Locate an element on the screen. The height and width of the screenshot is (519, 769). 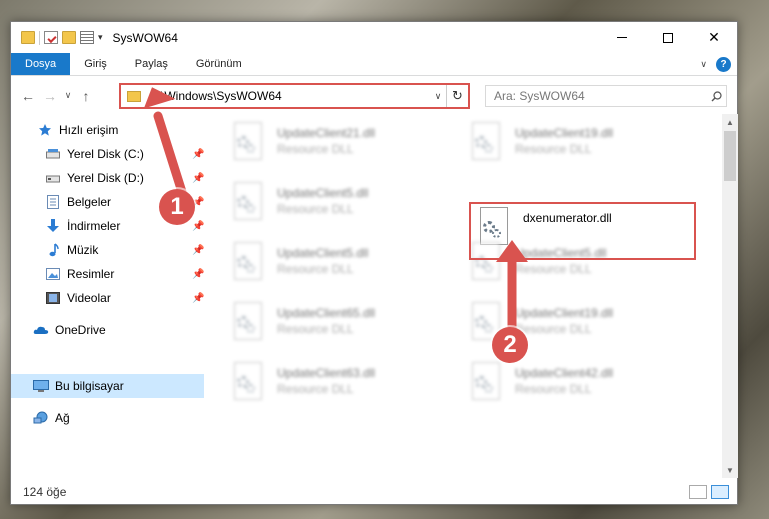
downloads-icon is located at coordinates (53, 226).